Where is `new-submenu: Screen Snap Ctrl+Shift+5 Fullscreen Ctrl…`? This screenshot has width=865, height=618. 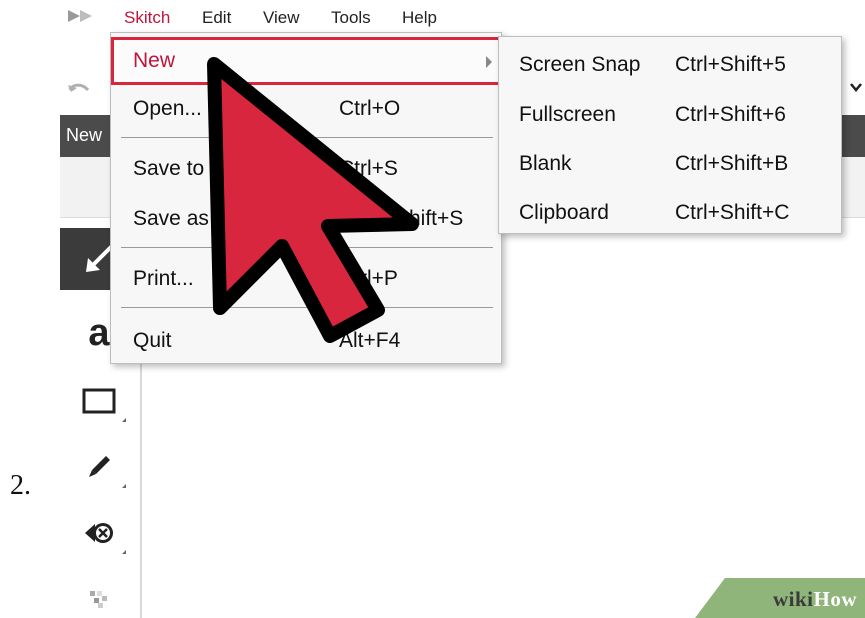 new-submenu: Screen Snap Ctrl+Shift+5 Fullscreen Ctrl… is located at coordinates (670, 135).